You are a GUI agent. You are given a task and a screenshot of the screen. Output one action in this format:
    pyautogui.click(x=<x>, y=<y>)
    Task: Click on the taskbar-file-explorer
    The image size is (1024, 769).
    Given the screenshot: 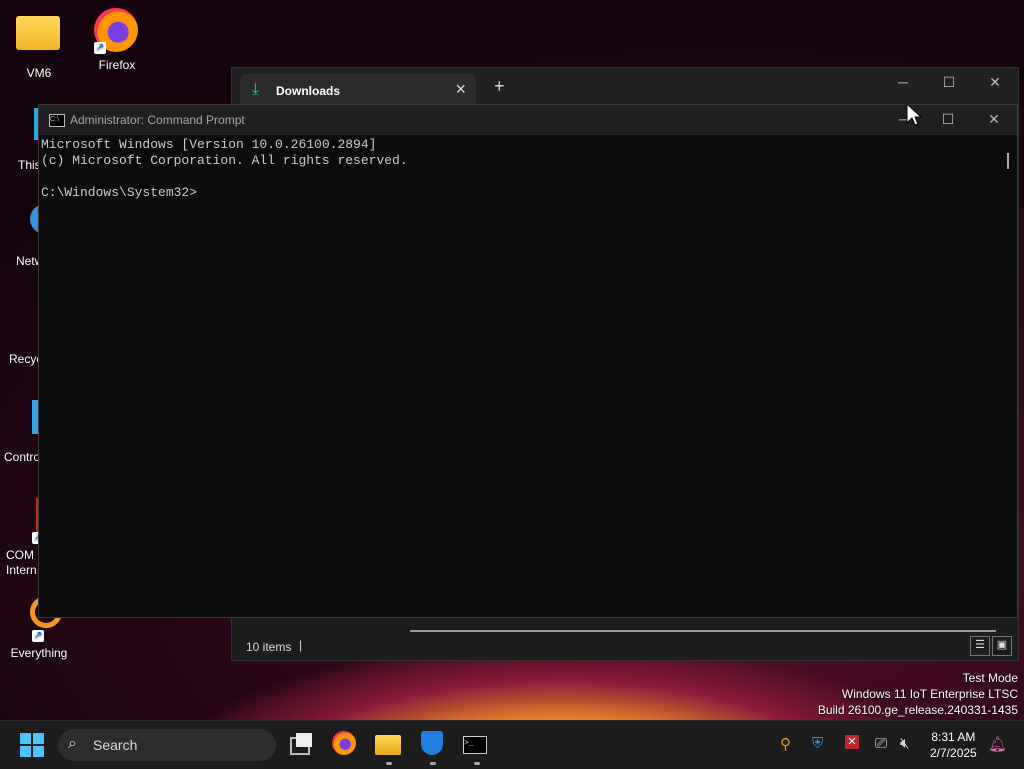 What is the action you would take?
    pyautogui.click(x=389, y=748)
    